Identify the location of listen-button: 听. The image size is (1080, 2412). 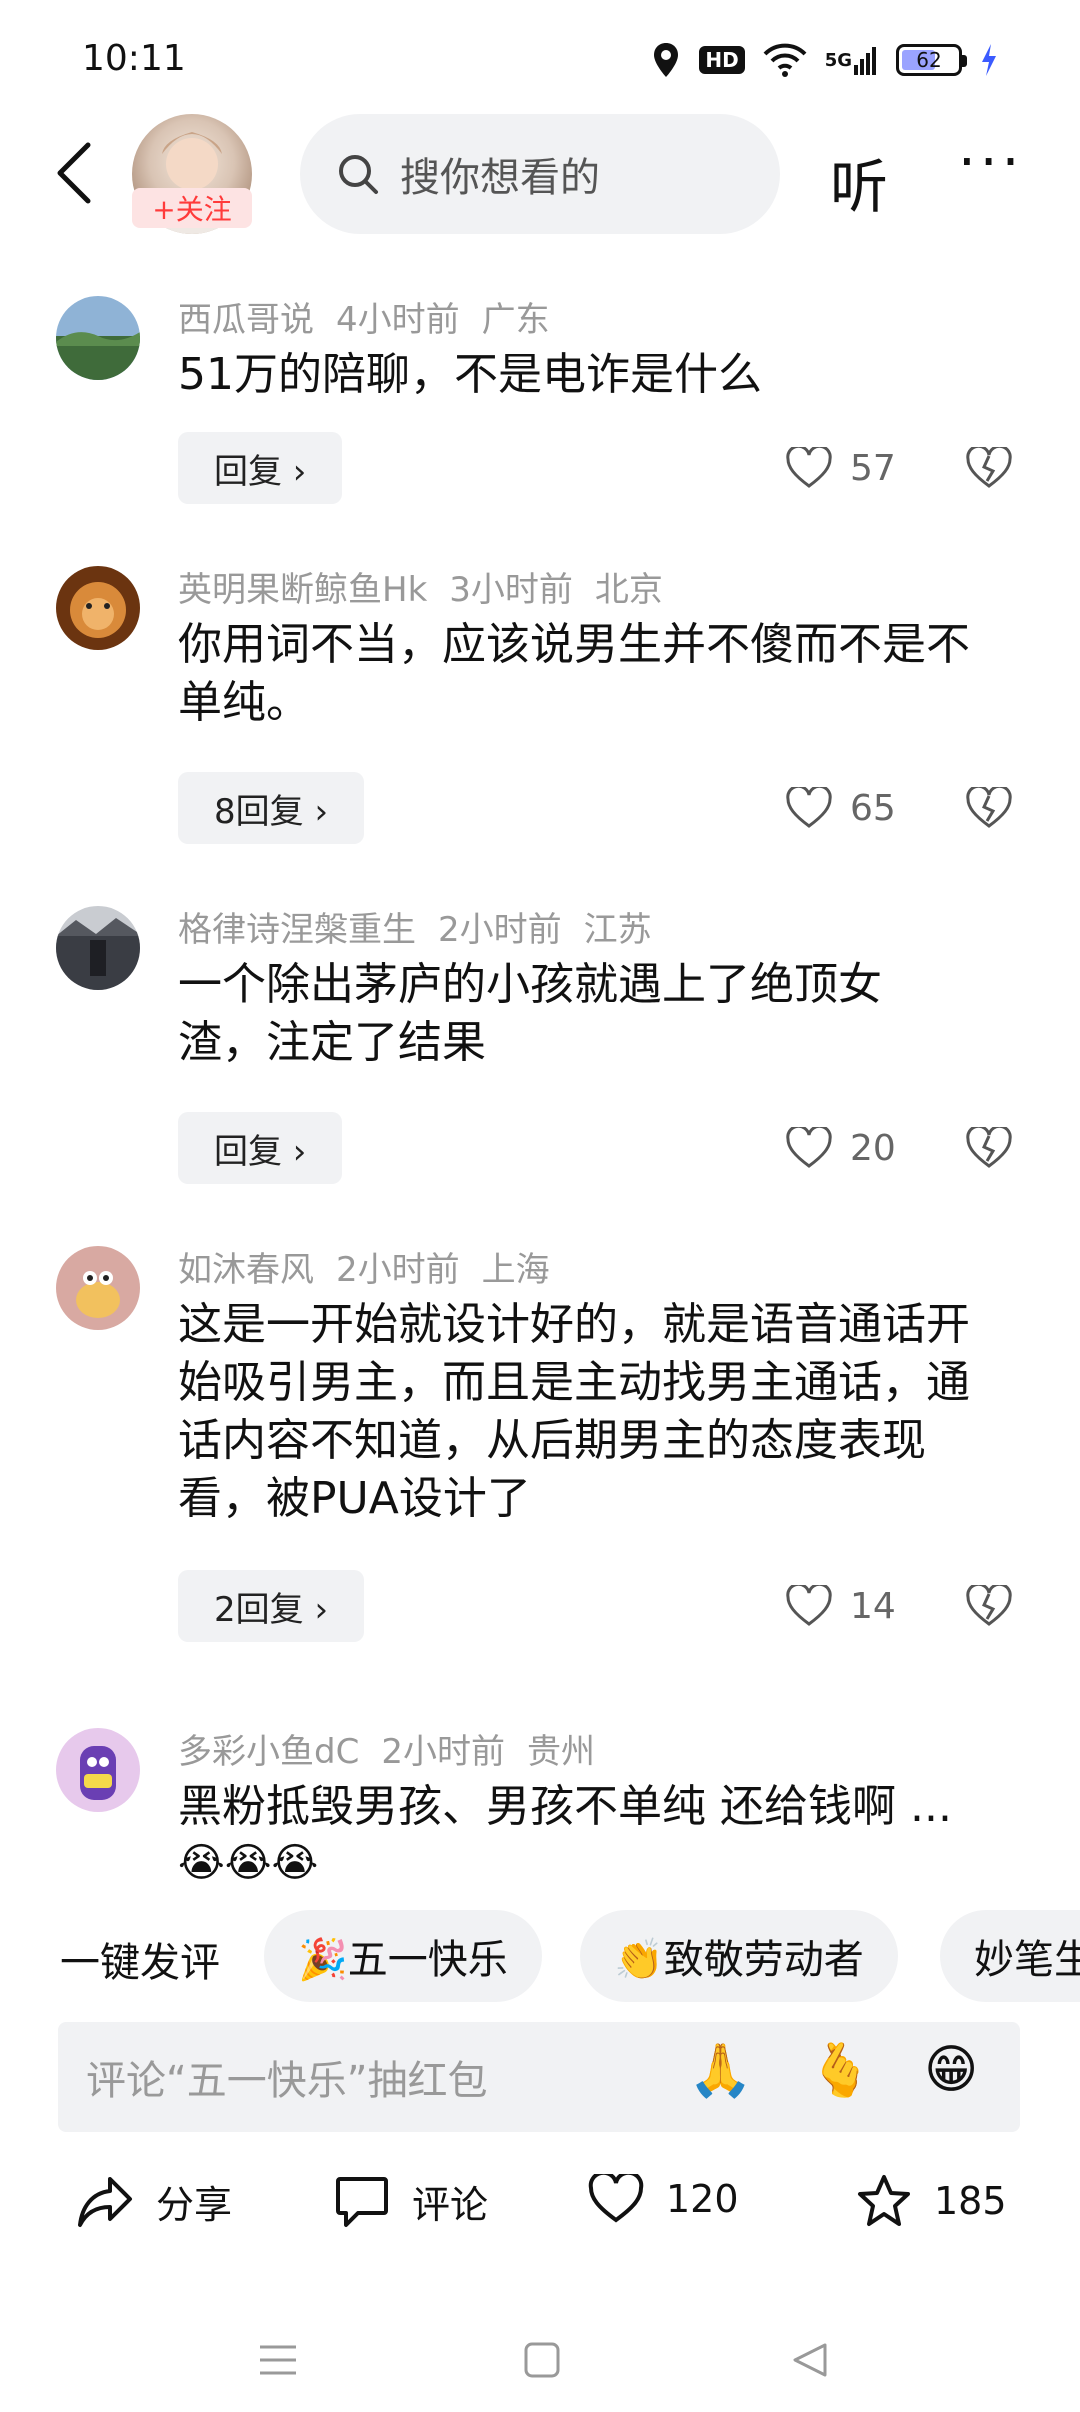
(859, 182).